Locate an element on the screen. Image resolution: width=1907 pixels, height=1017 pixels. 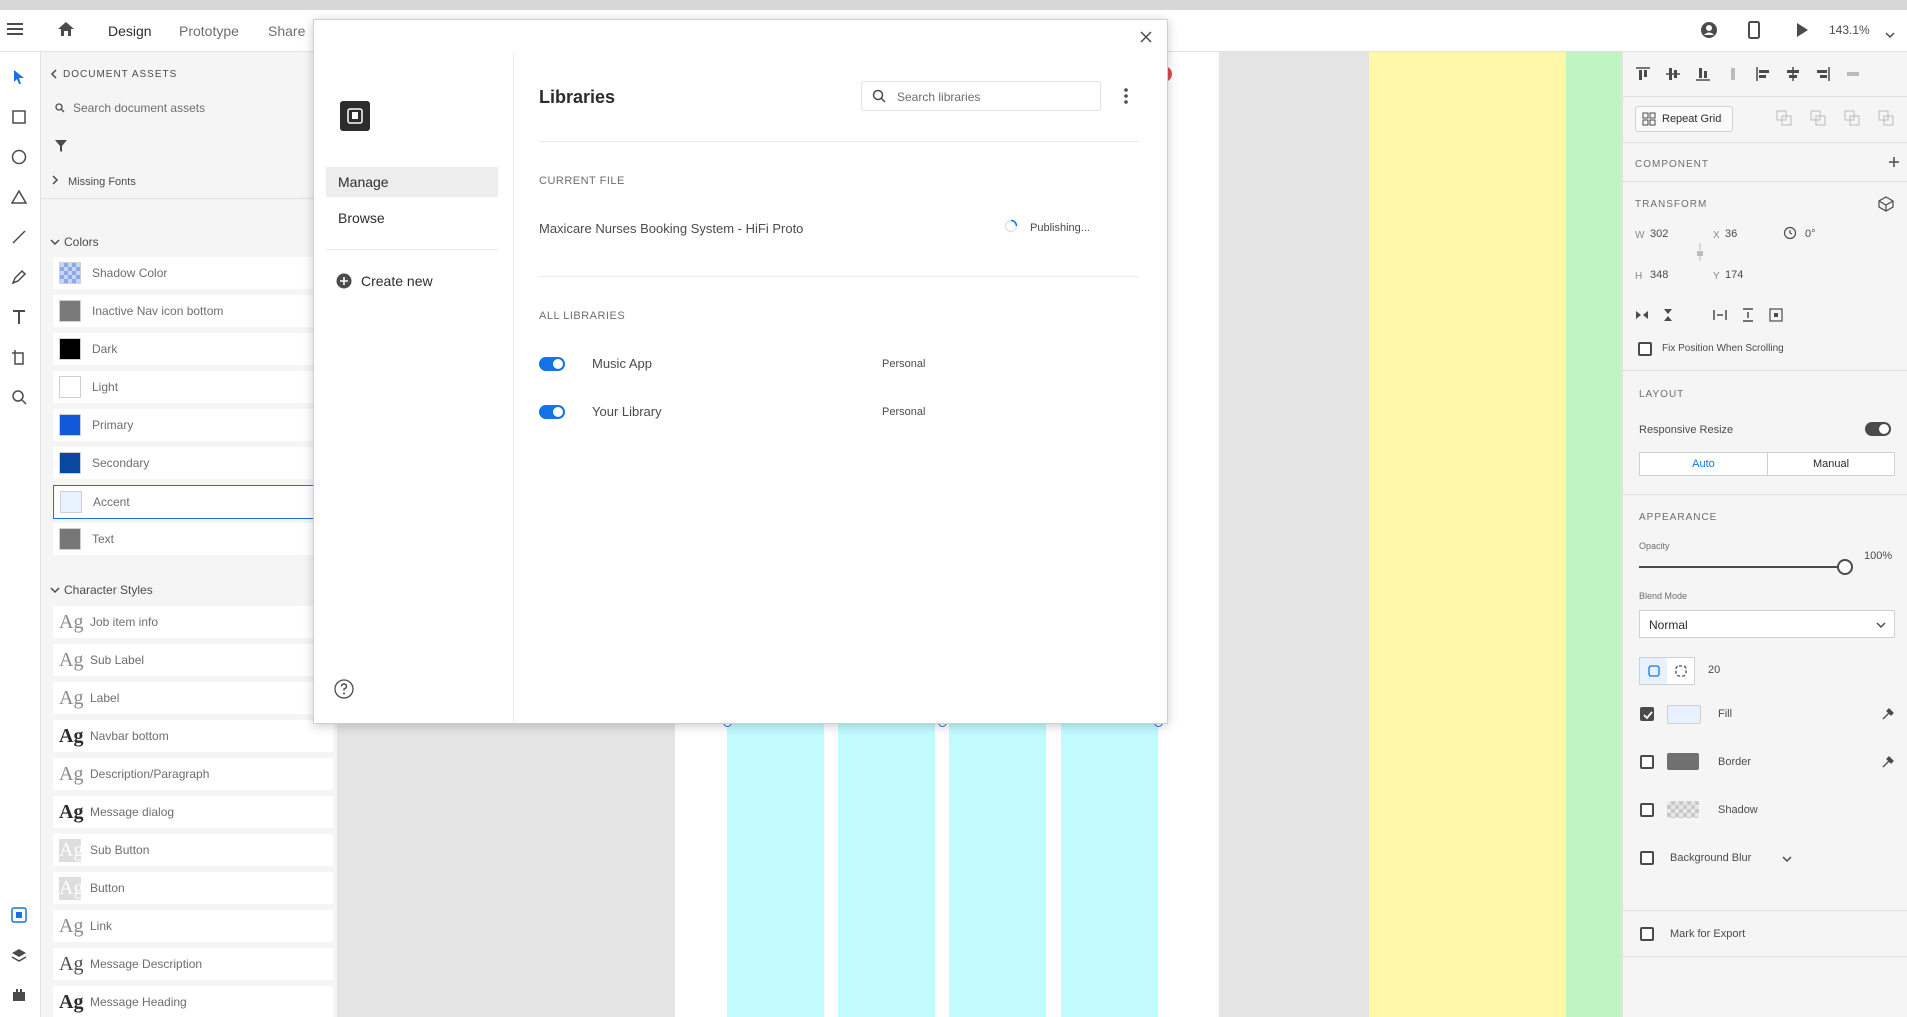
close-icon is located at coordinates (1146, 37).